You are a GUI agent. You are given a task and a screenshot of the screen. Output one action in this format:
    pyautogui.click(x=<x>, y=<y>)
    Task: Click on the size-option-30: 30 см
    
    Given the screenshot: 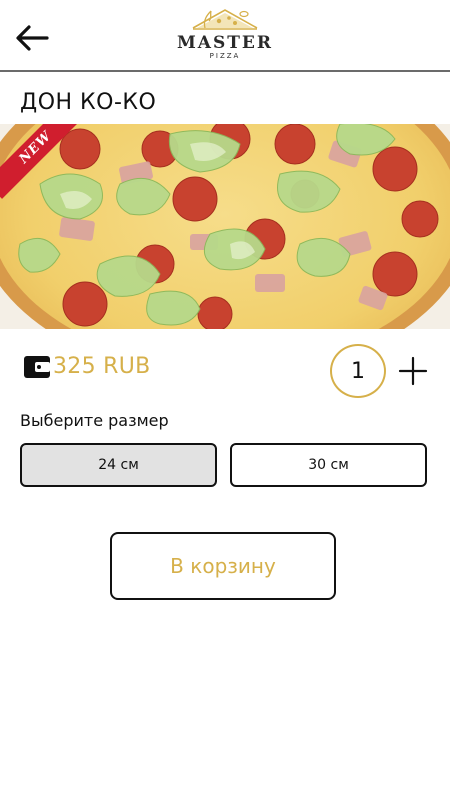 What is the action you would take?
    pyautogui.click(x=328, y=465)
    